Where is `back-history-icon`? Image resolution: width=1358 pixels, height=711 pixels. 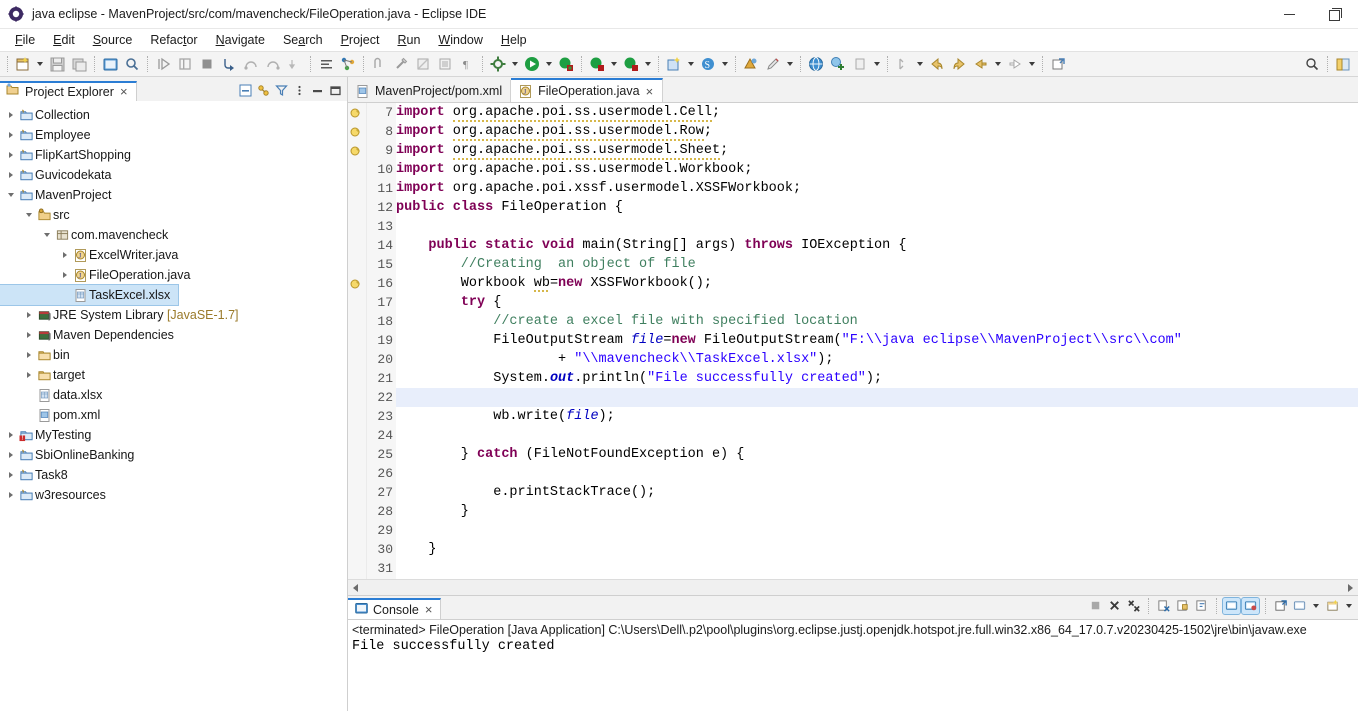
back-history-icon is located at coordinates (981, 64).